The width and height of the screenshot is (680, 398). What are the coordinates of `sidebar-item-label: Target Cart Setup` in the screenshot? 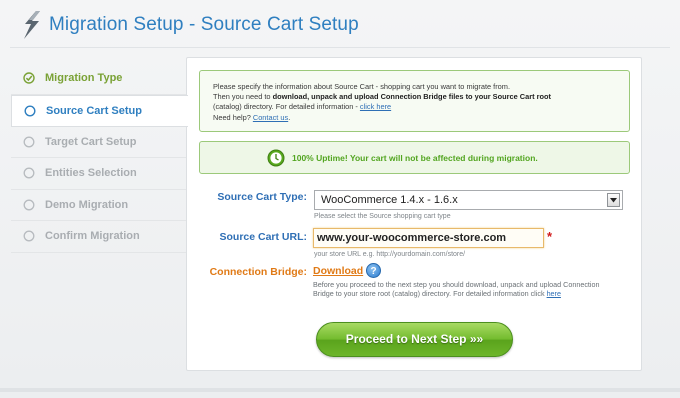 It's located at (91, 141).